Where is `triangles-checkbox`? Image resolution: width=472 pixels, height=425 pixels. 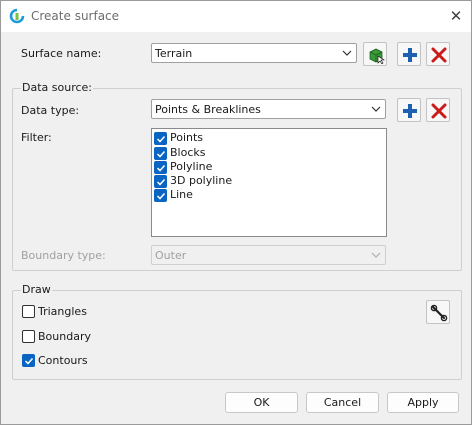 triangles-checkbox is located at coordinates (28, 311).